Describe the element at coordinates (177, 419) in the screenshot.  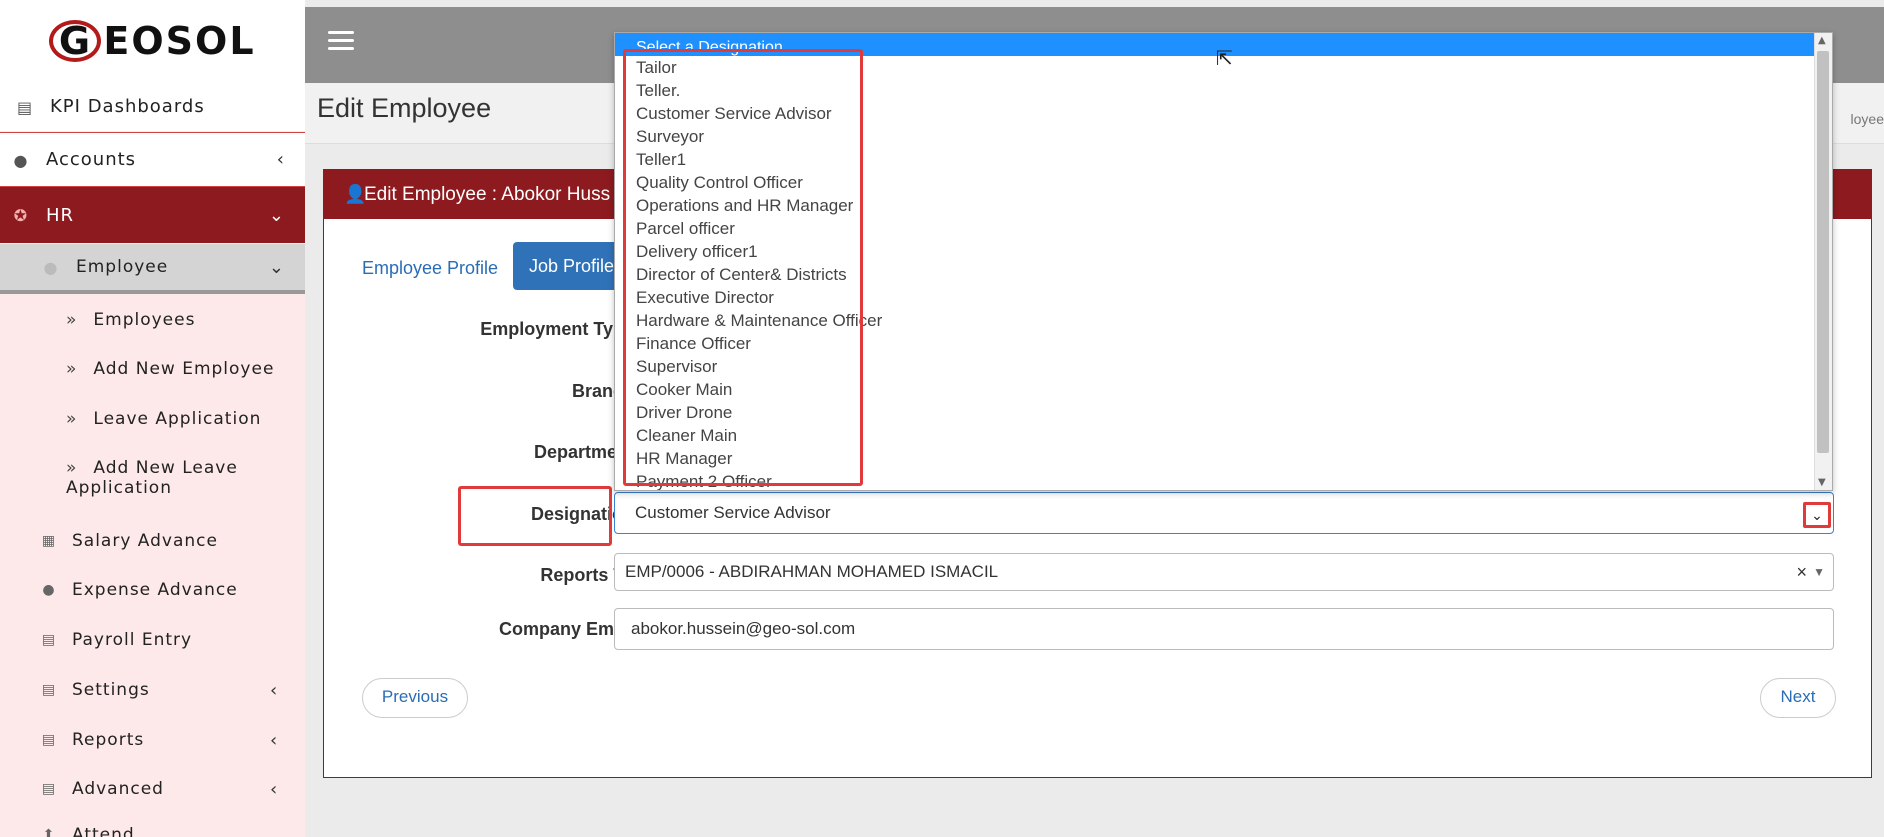
I see `subitem-label: Leave Application` at that location.